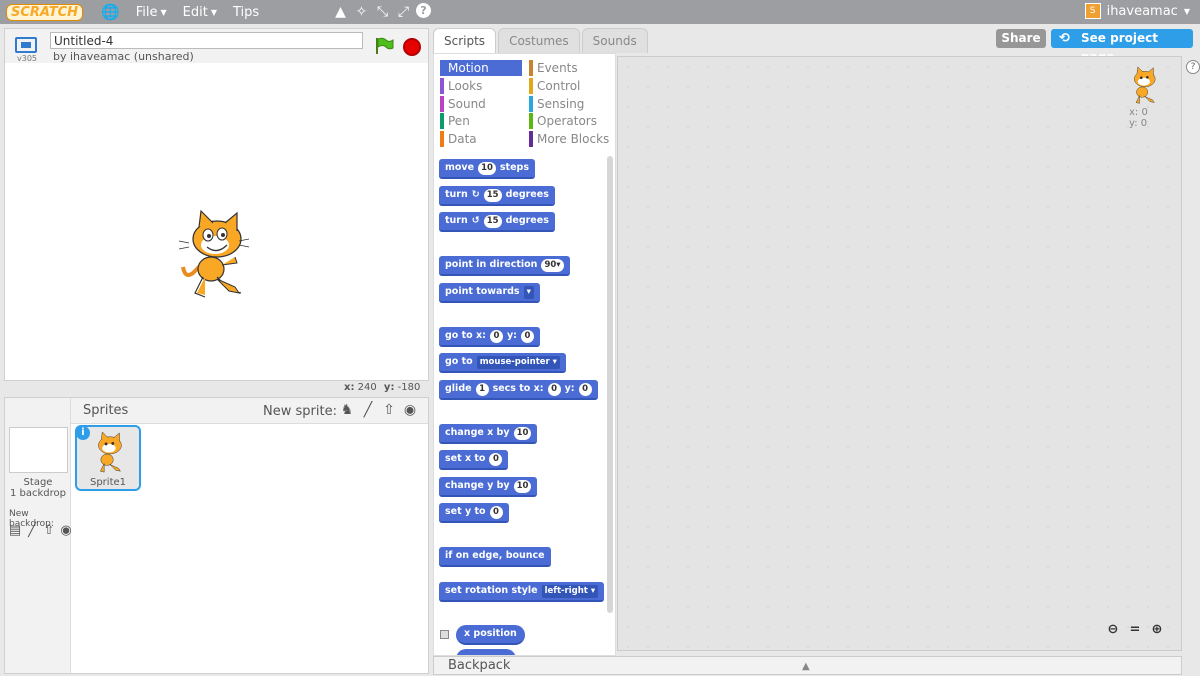 Image resolution: width=1200 pixels, height=676 pixels. I want to click on category-sound: Sound, so click(481, 104).